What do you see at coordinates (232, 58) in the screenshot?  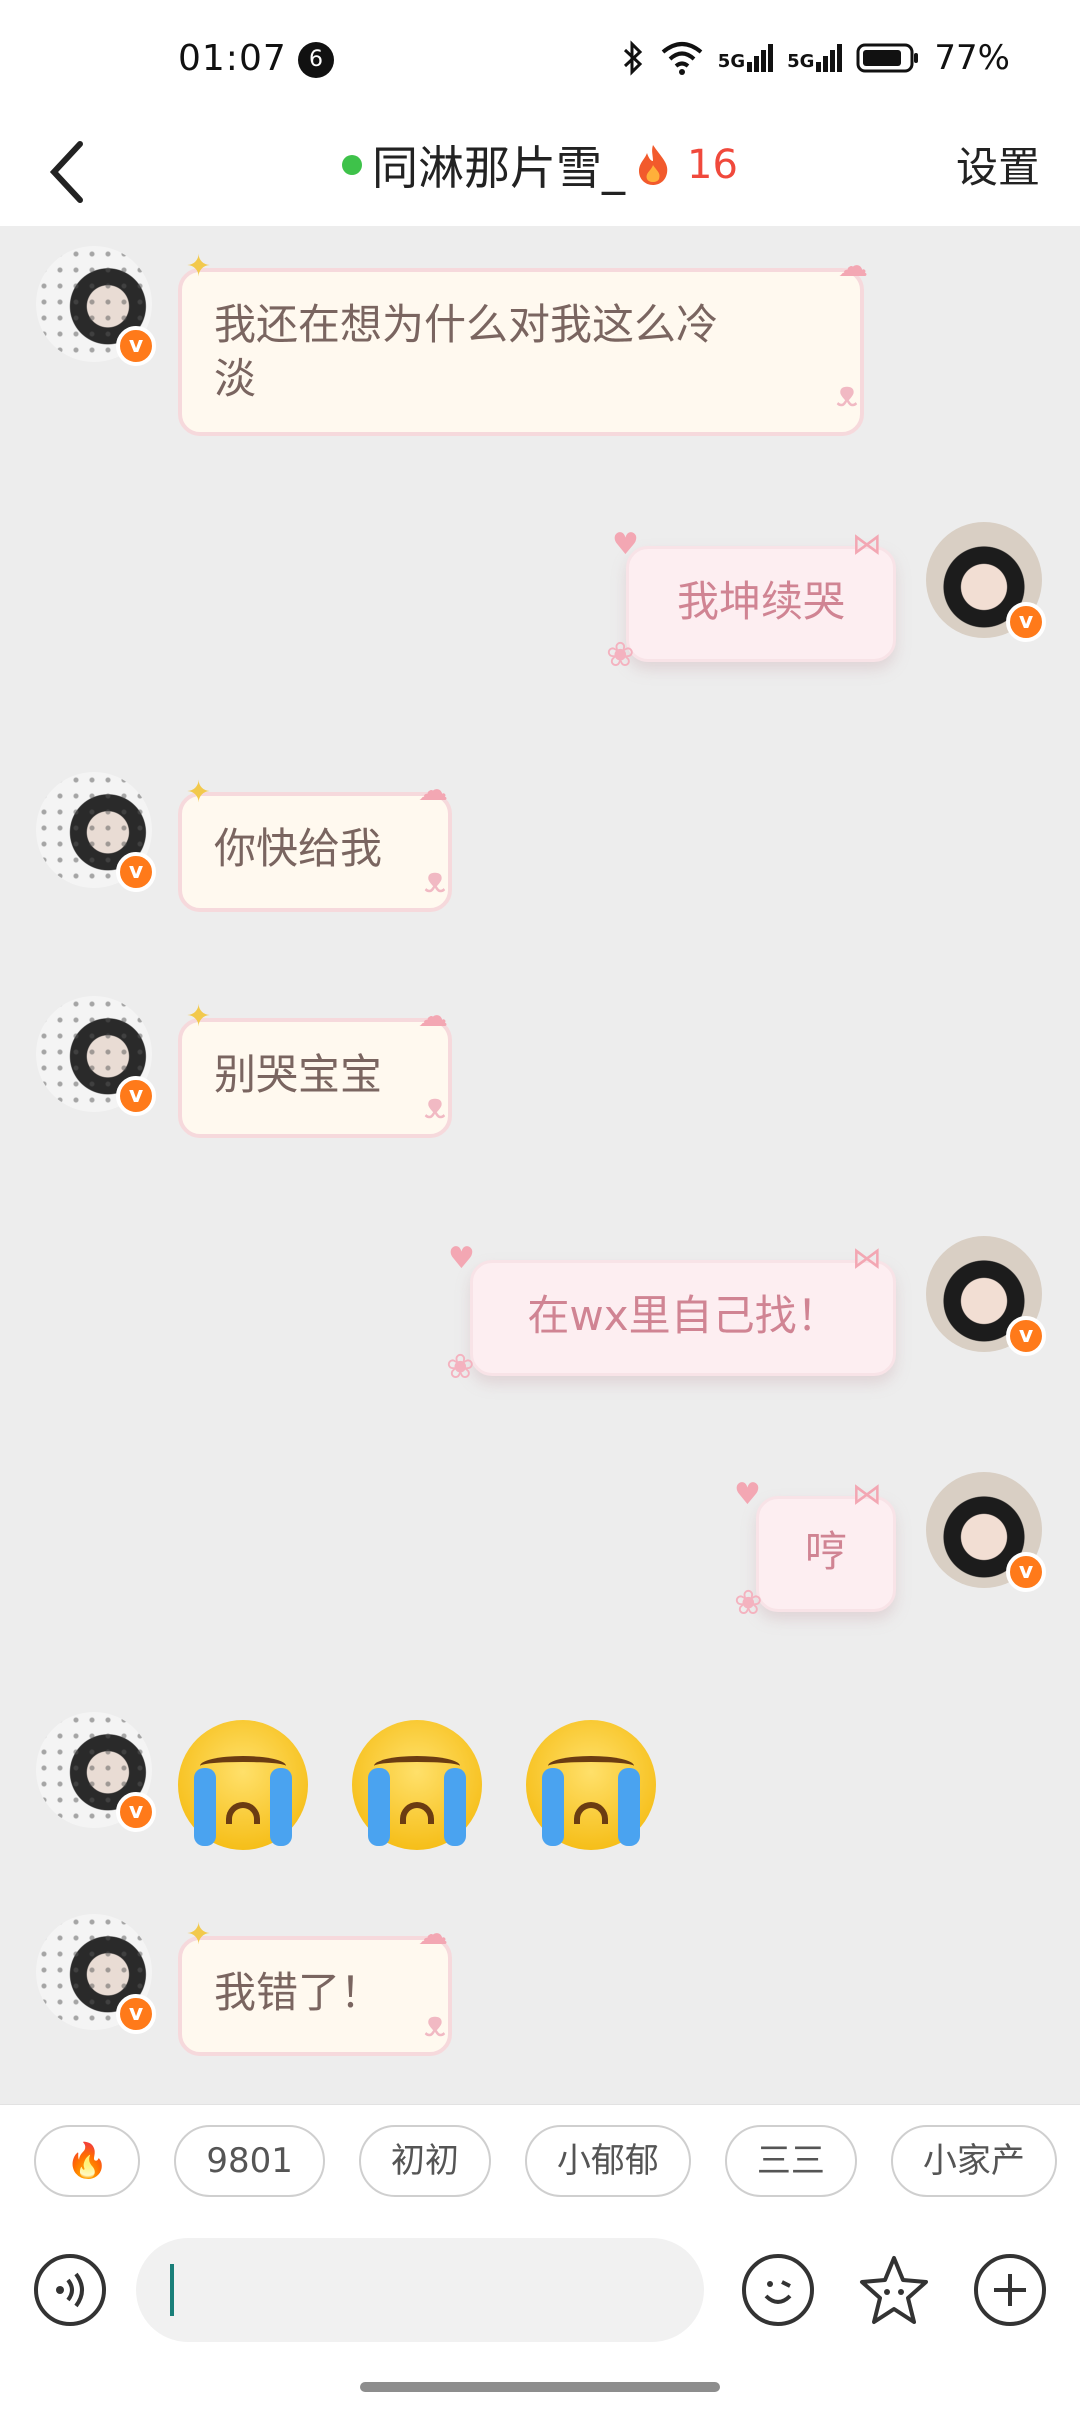 I see `status-time: 01:07` at bounding box center [232, 58].